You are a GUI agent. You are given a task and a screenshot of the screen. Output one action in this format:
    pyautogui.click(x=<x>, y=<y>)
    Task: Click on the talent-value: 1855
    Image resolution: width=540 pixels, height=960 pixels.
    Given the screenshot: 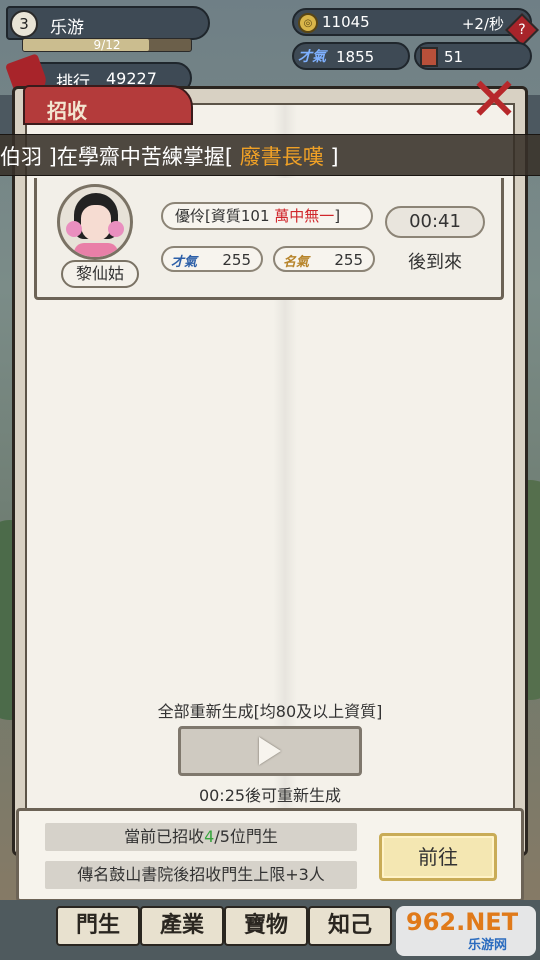 What is the action you would take?
    pyautogui.click(x=355, y=57)
    